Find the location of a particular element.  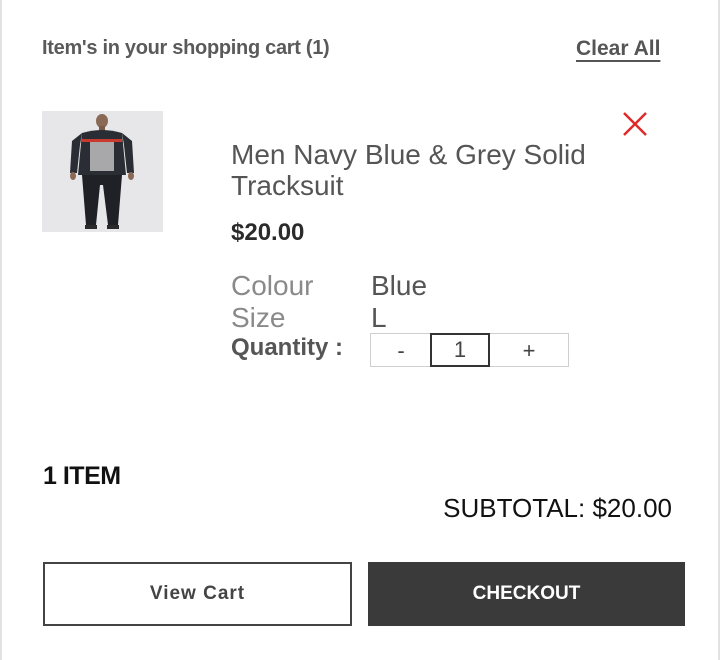

product-image is located at coordinates (102, 171).